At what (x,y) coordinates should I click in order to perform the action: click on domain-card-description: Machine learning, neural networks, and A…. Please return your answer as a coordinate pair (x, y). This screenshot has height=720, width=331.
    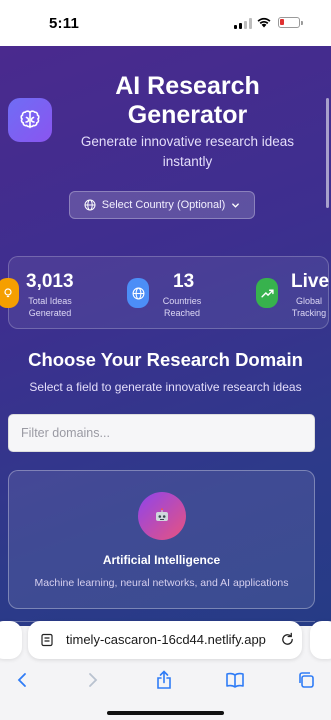
    Looking at the image, I should click on (161, 583).